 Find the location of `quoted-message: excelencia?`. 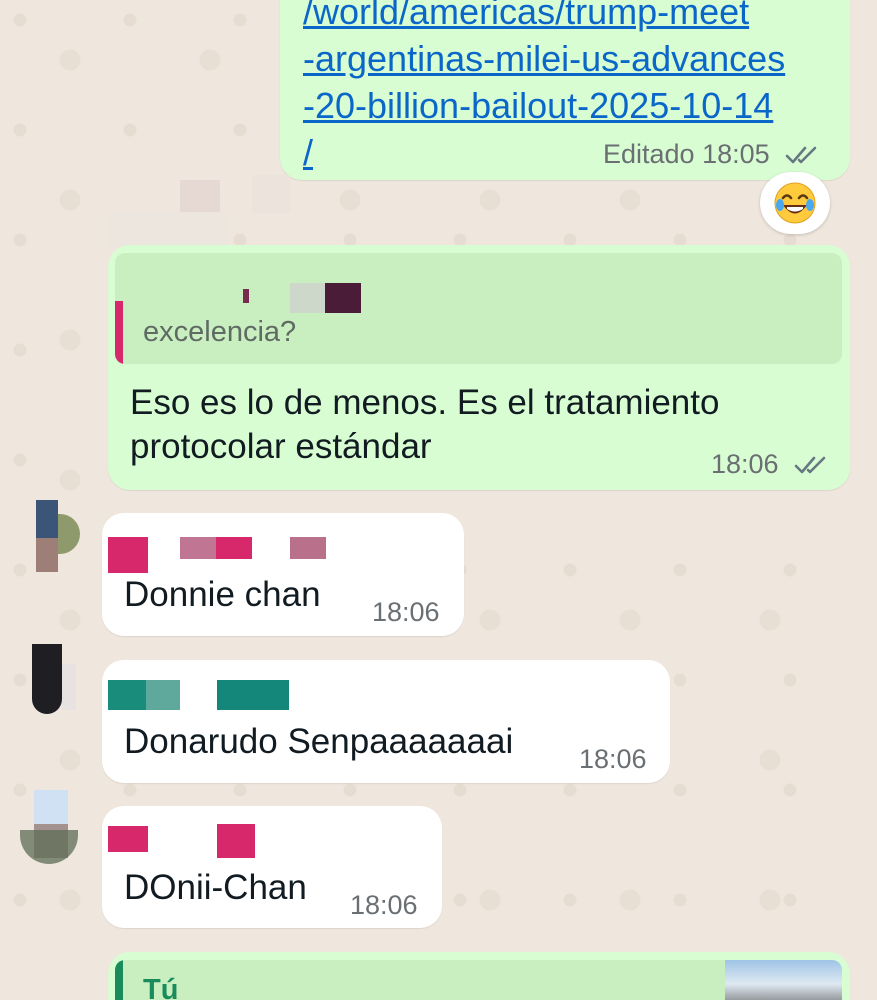

quoted-message: excelencia? is located at coordinates (478, 308).